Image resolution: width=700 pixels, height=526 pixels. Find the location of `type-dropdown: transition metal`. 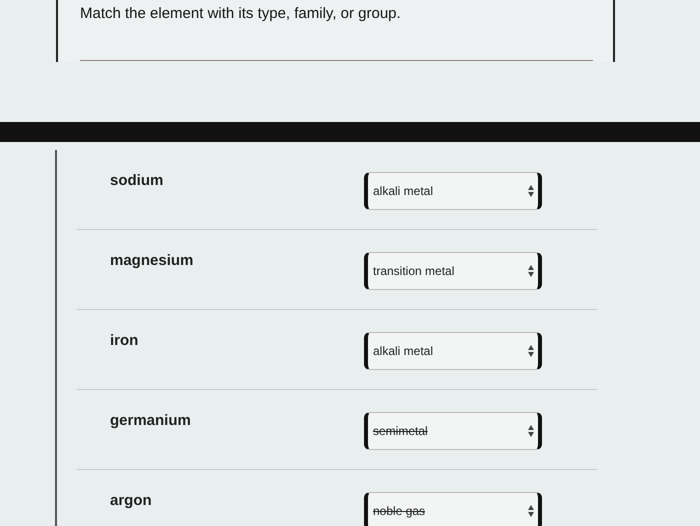

type-dropdown: transition metal is located at coordinates (453, 271).